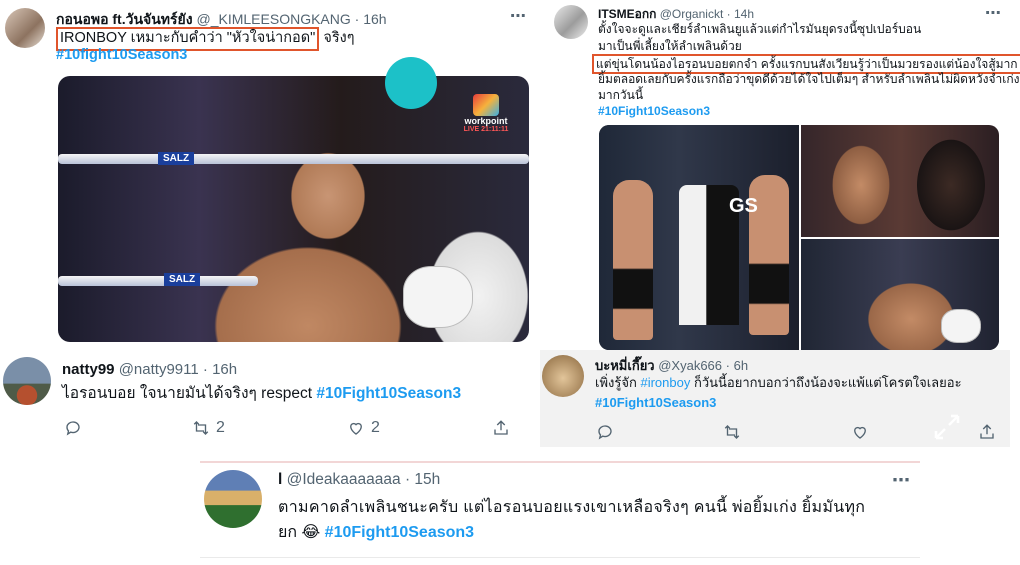 The height and width of the screenshot is (565, 1020). Describe the element at coordinates (344, 479) in the screenshot. I see `user-handle: @Ideakaaaaaaa` at that location.